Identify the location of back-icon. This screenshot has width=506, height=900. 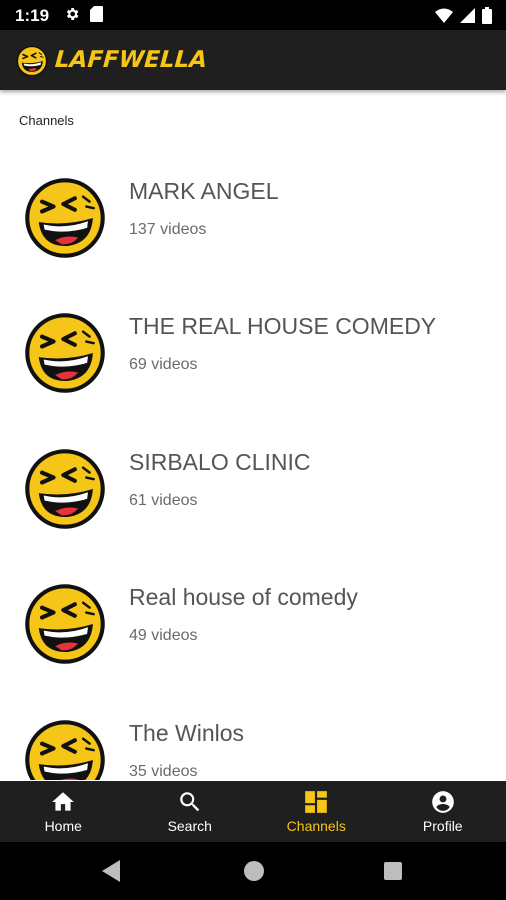
(112, 871).